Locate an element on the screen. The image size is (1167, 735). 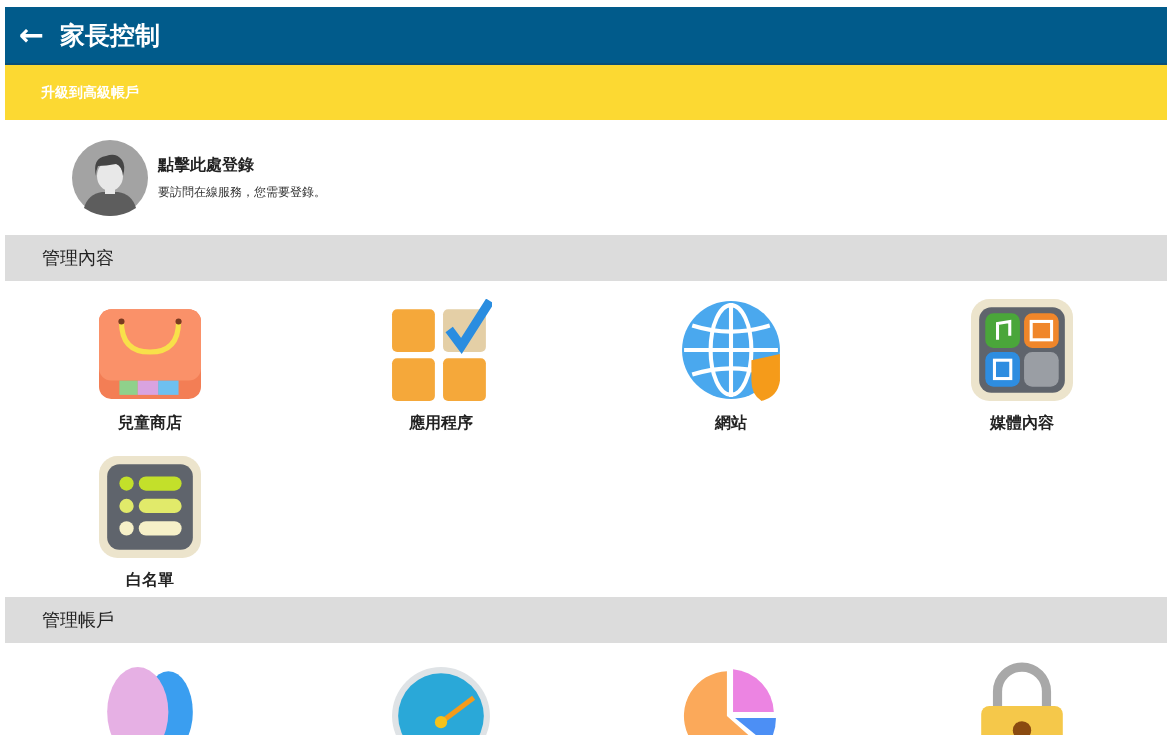
item-label: 應用程序 is located at coordinates (440, 423).